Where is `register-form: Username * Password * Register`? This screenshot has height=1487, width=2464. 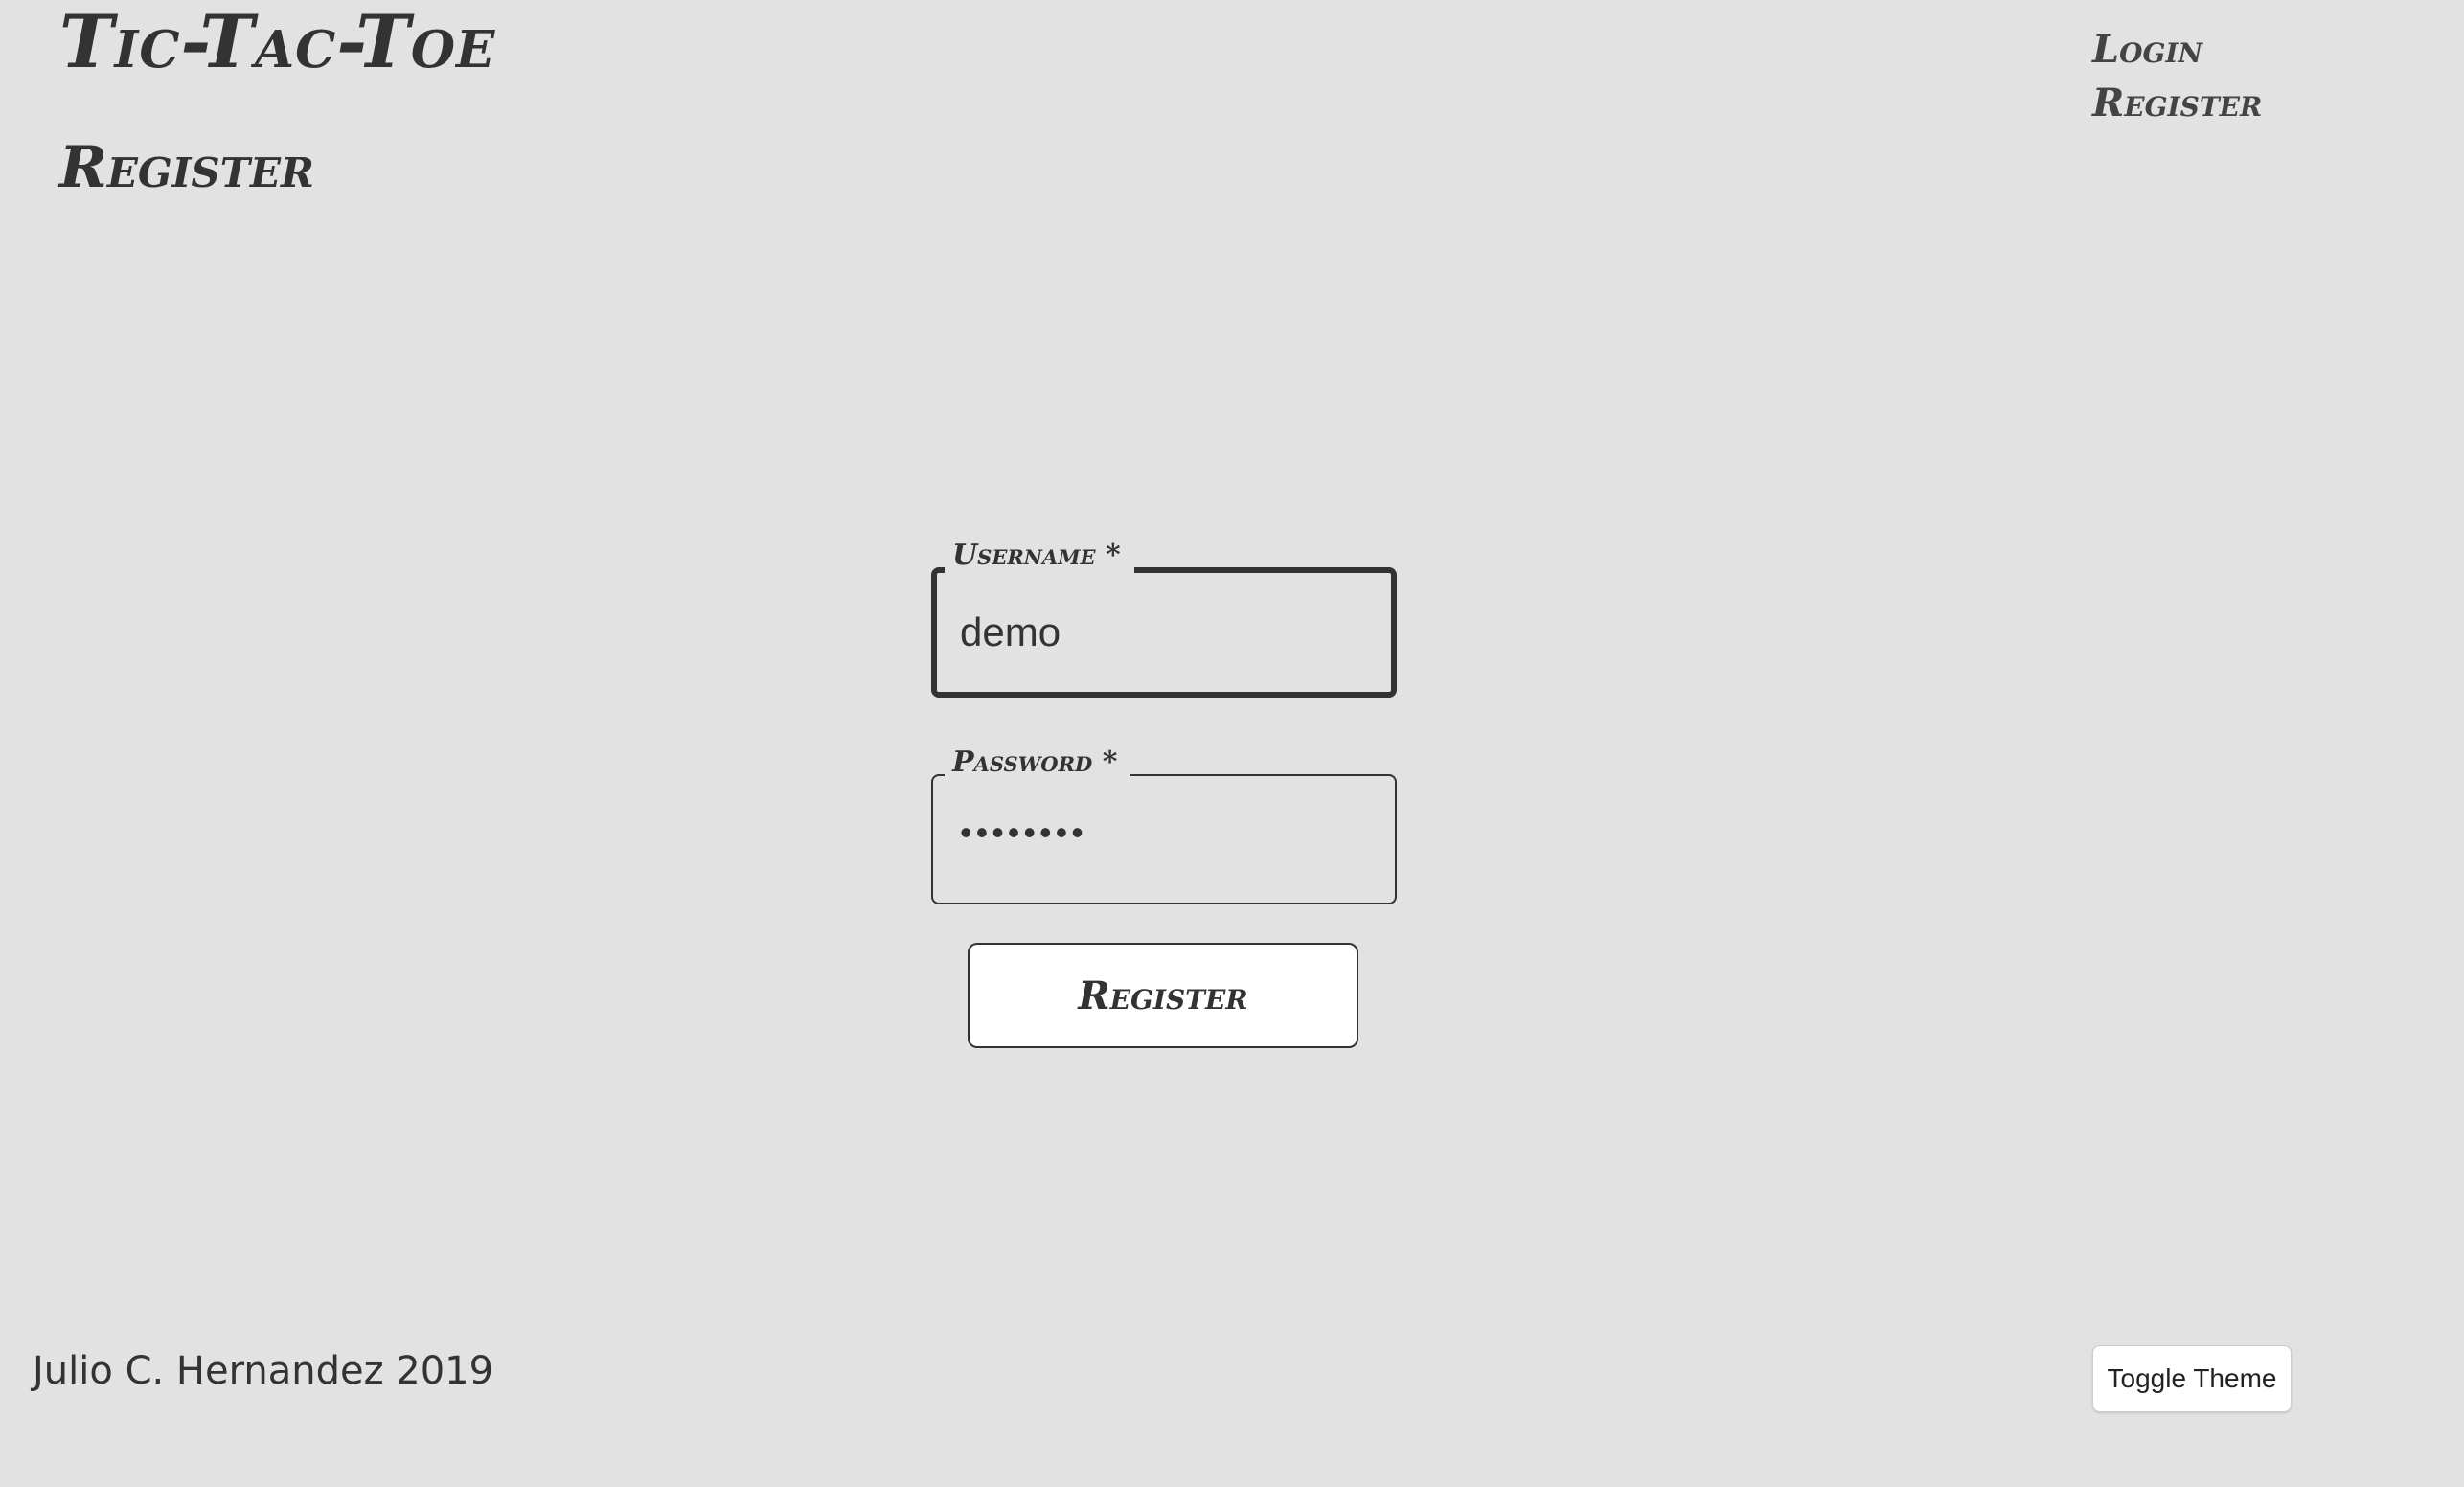
register-form: Username * Password * Register is located at coordinates (1164, 792).